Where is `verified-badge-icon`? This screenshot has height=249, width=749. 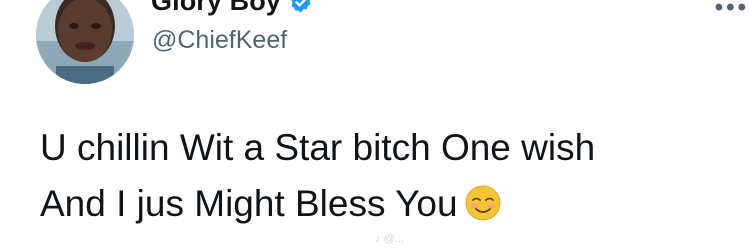 verified-badge-icon is located at coordinates (301, 7).